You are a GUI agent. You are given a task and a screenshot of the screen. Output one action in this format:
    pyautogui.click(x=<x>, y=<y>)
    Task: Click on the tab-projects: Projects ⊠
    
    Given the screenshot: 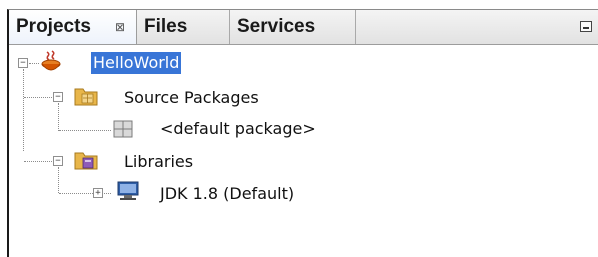 What is the action you would take?
    pyautogui.click(x=73, y=27)
    